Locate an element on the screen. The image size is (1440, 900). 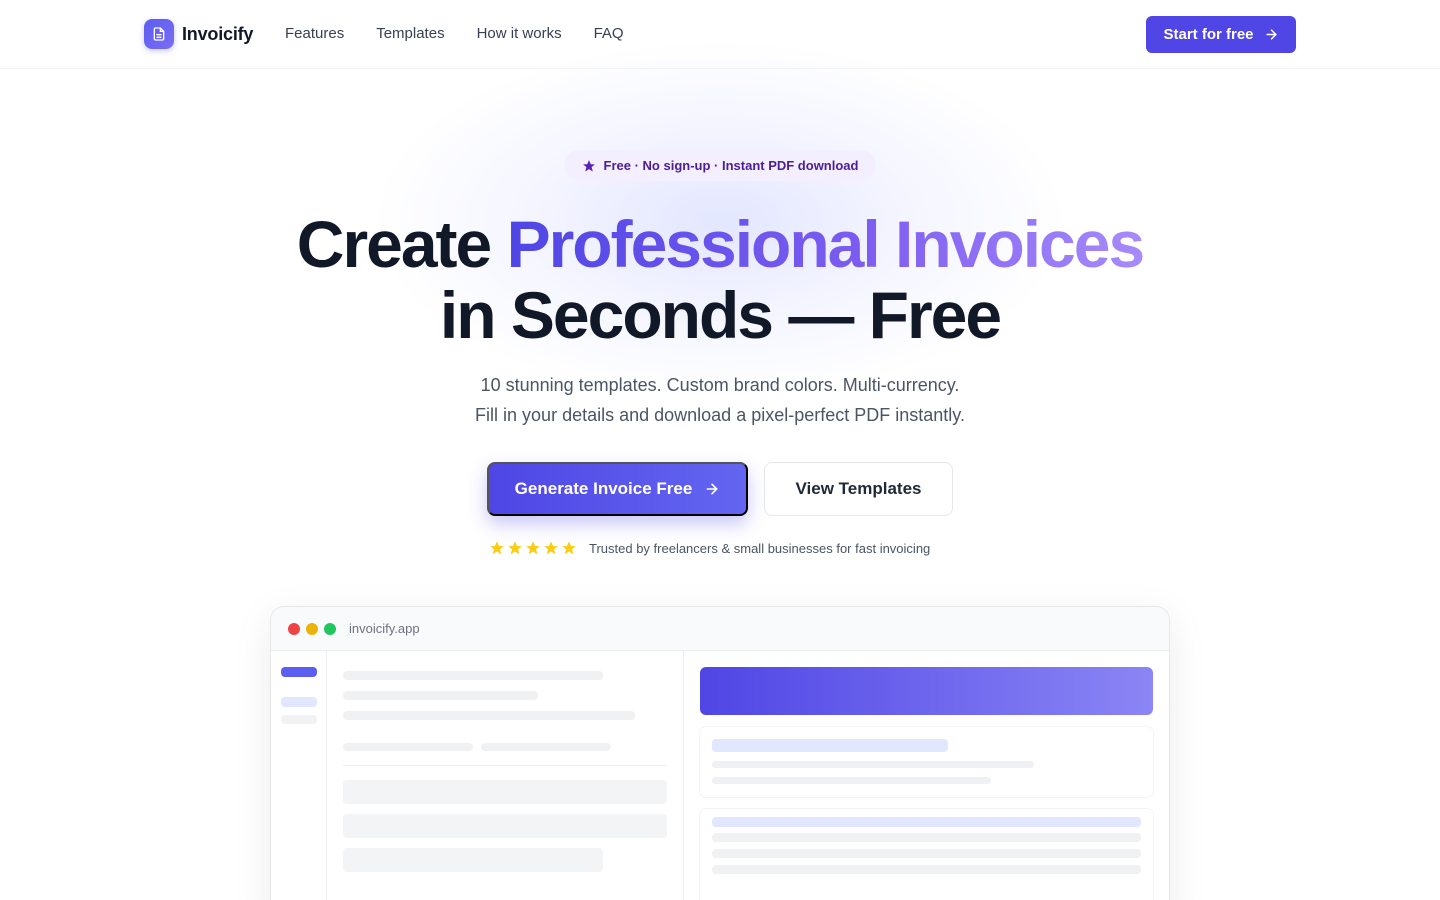
view-templates-label: View Templates is located at coordinates (858, 488).